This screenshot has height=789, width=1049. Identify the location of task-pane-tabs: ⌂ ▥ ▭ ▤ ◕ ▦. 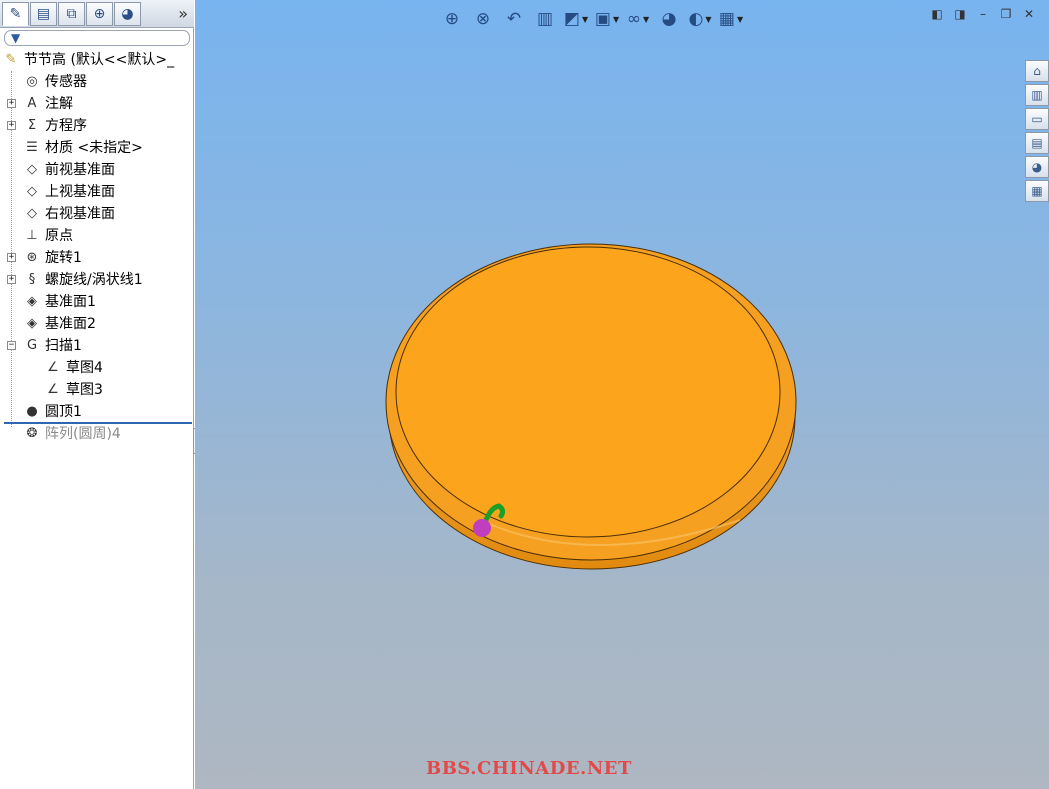
(1037, 132).